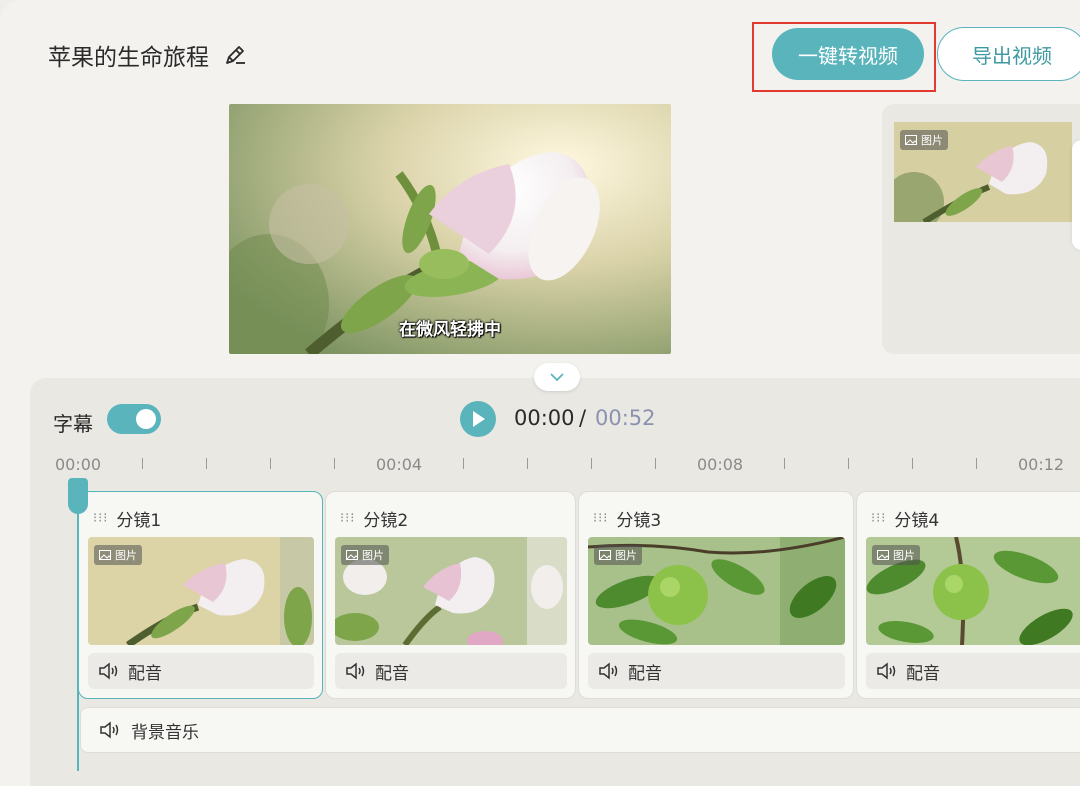  I want to click on subtitle-toggle, so click(134, 419).